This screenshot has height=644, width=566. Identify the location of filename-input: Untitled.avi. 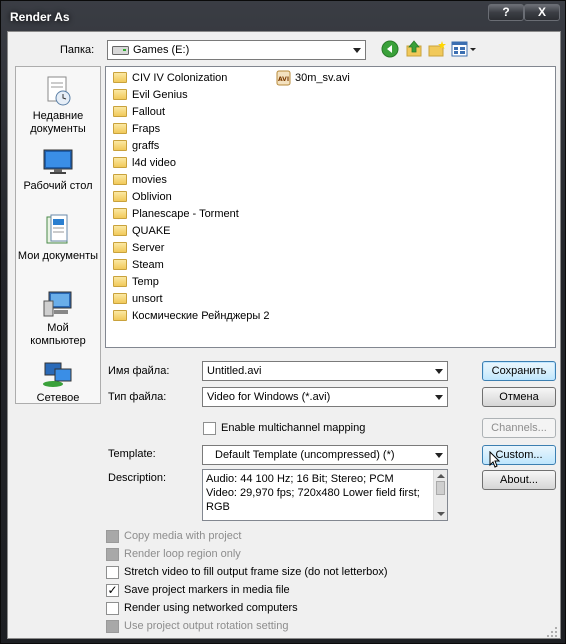
(325, 371).